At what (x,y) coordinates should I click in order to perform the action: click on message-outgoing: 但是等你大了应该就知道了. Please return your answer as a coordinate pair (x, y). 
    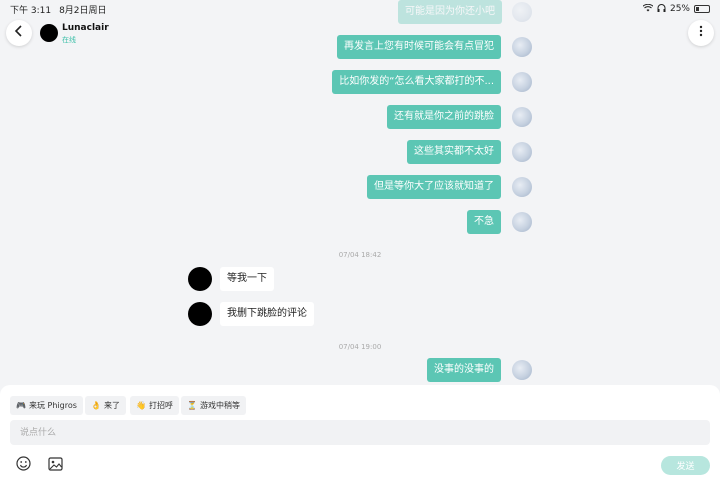
    Looking at the image, I should click on (434, 187).